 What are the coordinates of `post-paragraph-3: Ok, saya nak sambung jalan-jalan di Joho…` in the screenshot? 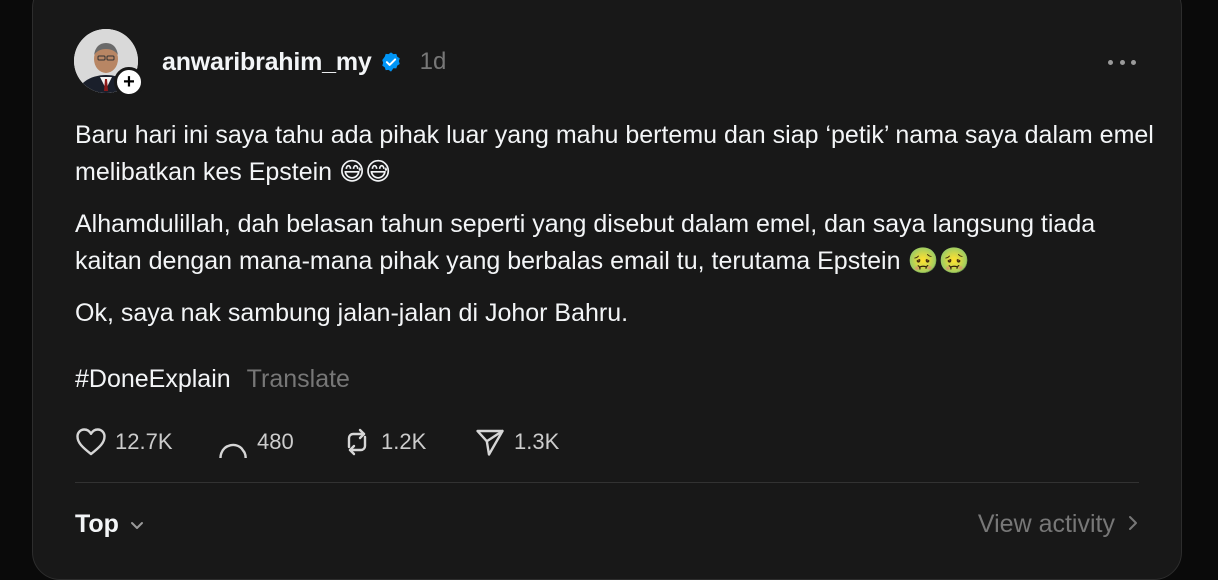 It's located at (352, 313).